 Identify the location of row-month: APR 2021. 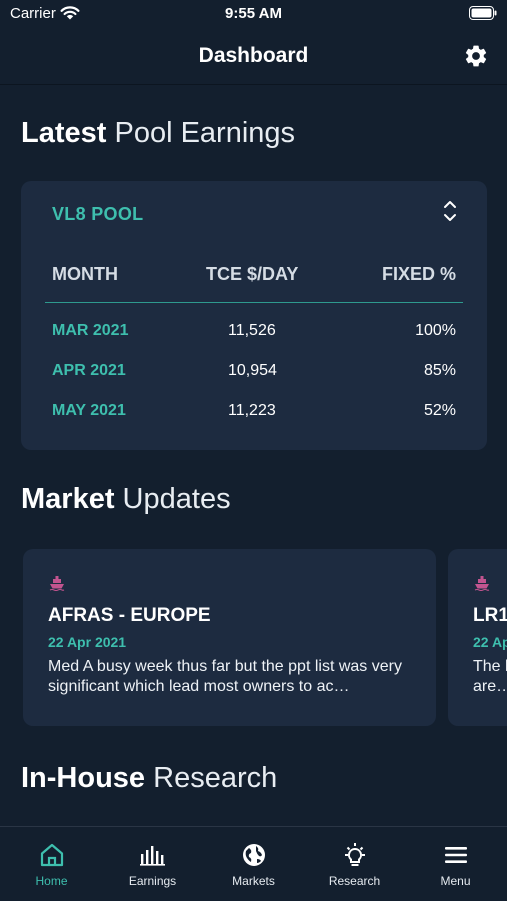
(89, 370).